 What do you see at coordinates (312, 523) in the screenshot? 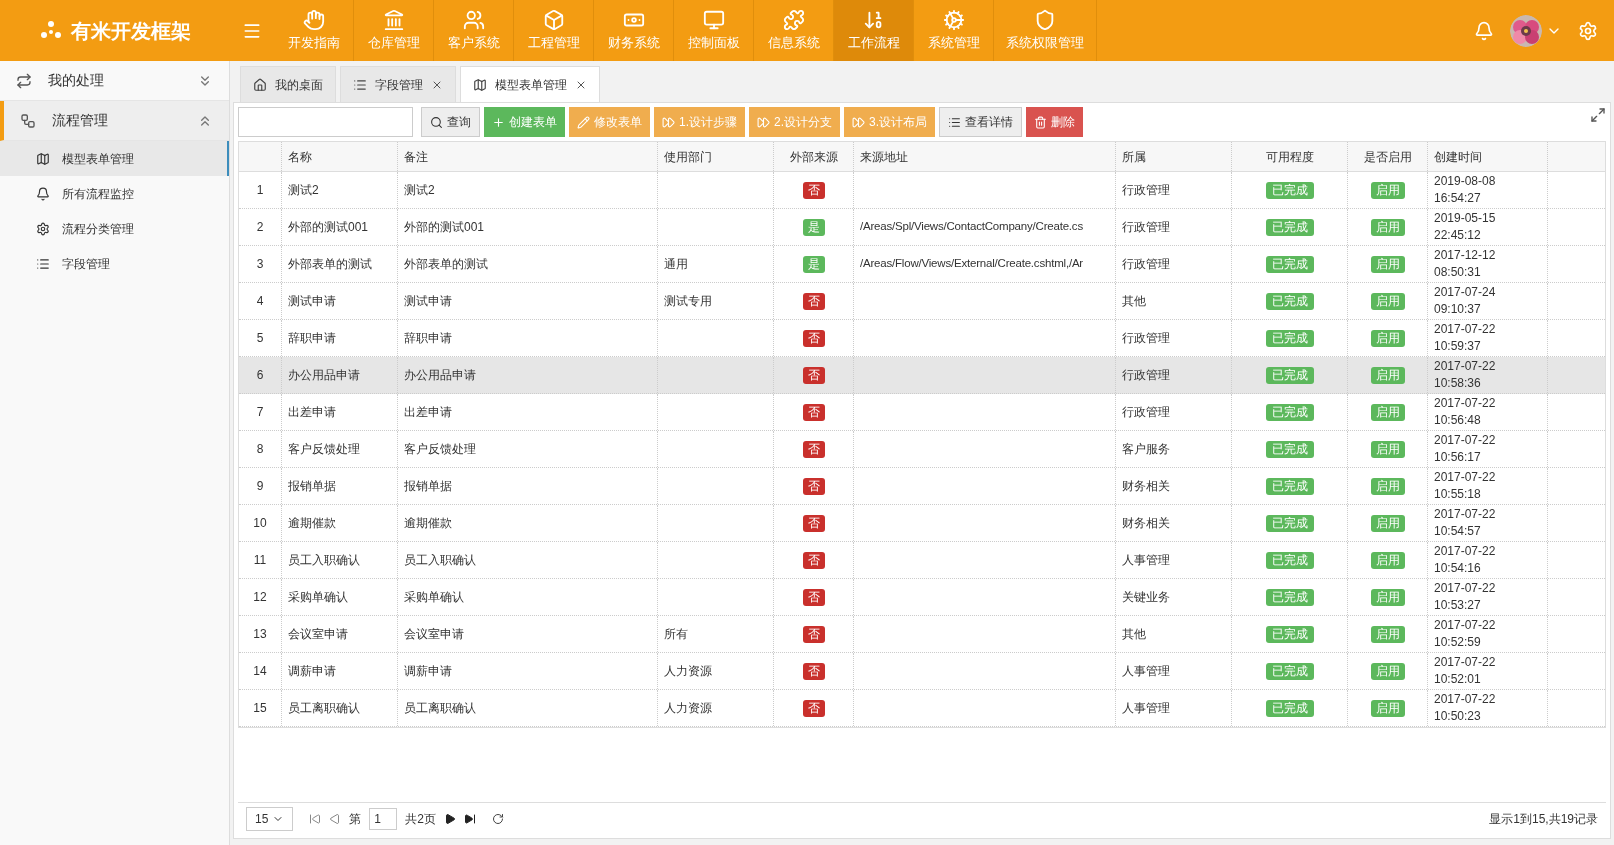
I see `table-cell-text: 逾期催款` at bounding box center [312, 523].